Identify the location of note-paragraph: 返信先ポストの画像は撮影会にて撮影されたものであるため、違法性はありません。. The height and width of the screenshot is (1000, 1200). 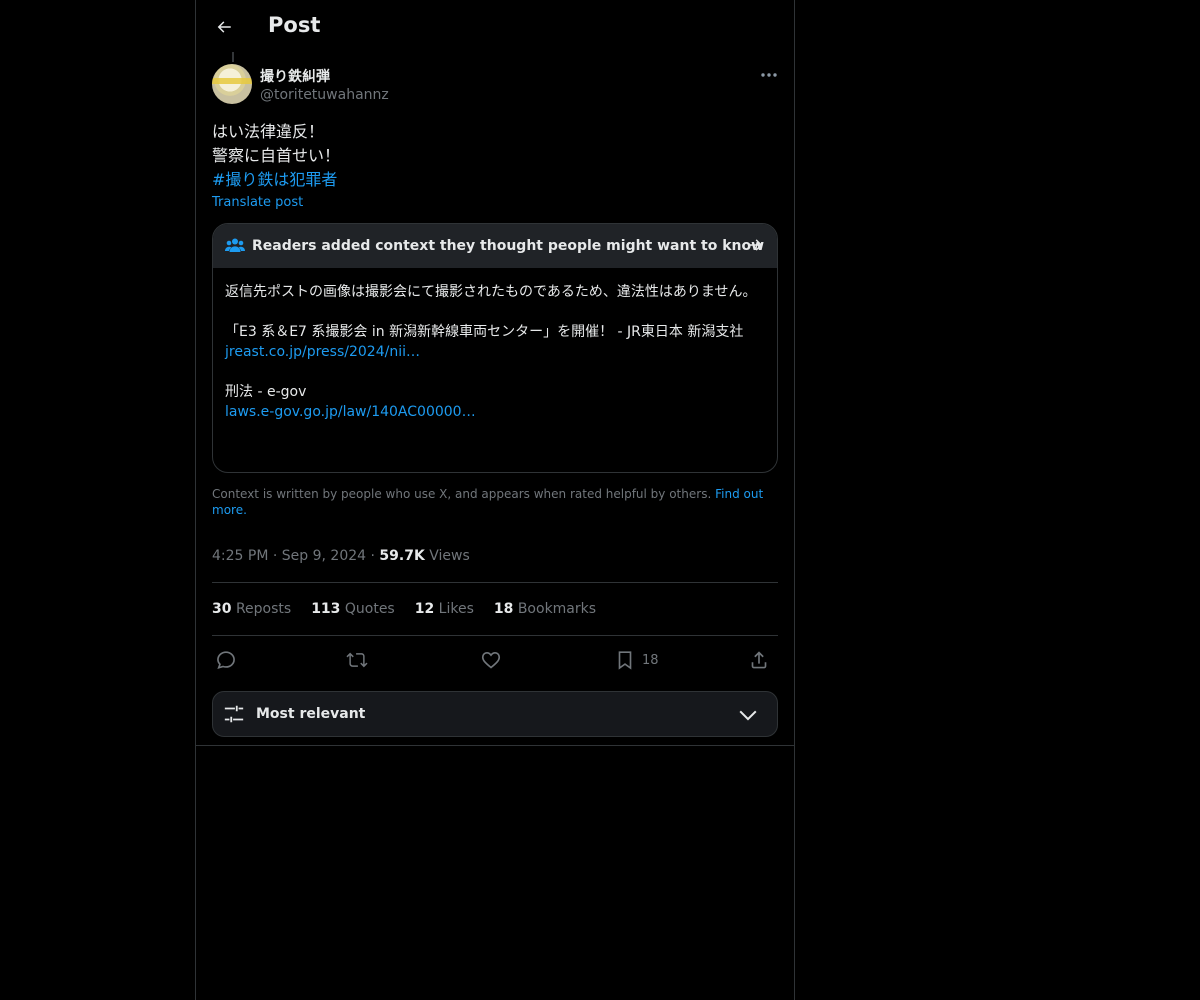
(491, 292).